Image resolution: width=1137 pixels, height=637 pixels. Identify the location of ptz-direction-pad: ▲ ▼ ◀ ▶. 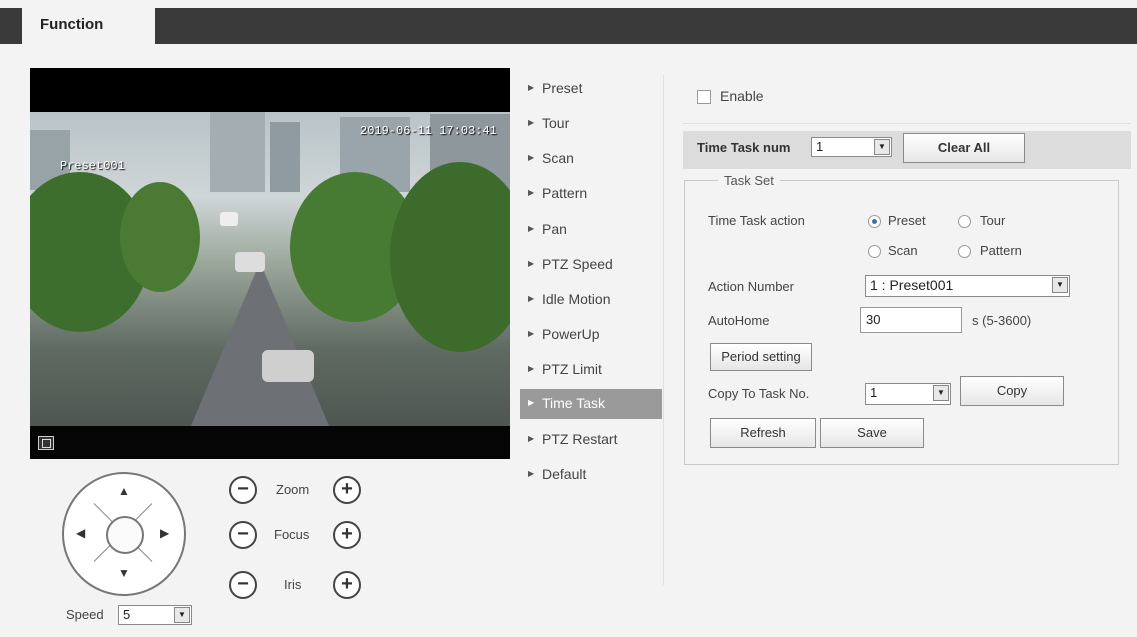
(124, 534).